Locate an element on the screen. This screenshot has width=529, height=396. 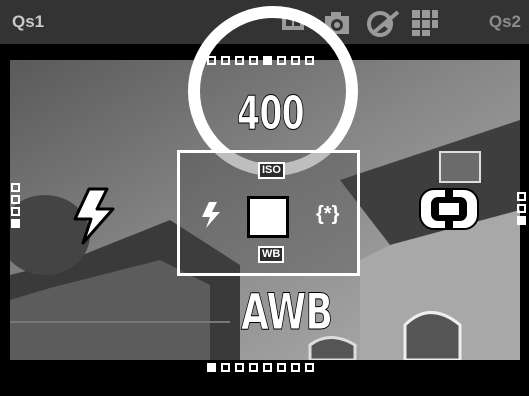
quick-set-1-label: Qs1 is located at coordinates (28, 22).